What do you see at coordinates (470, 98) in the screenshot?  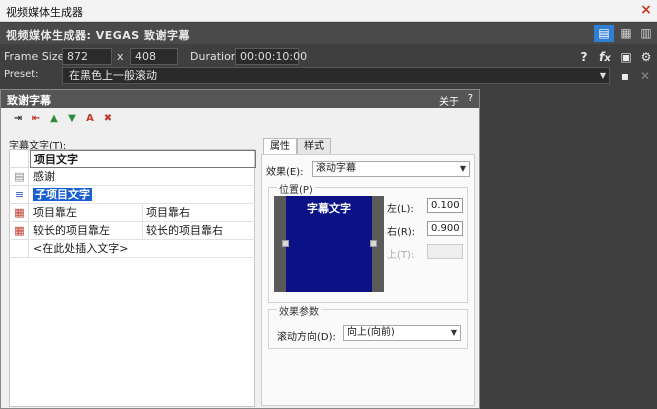 I see `help-button: ?` at bounding box center [470, 98].